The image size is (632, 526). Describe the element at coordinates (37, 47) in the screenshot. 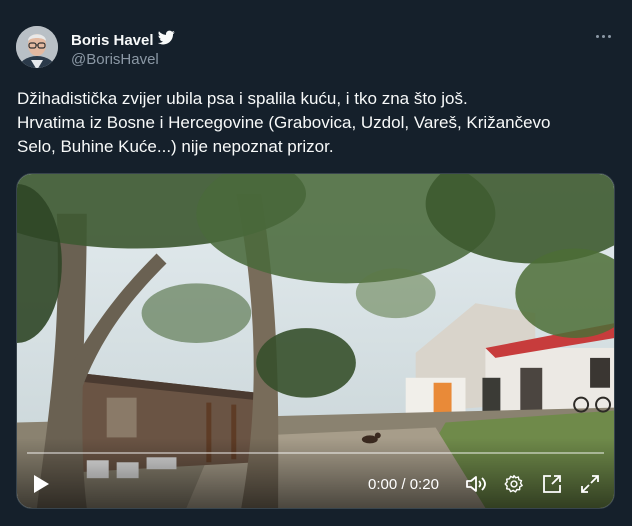

I see `avatar` at that location.